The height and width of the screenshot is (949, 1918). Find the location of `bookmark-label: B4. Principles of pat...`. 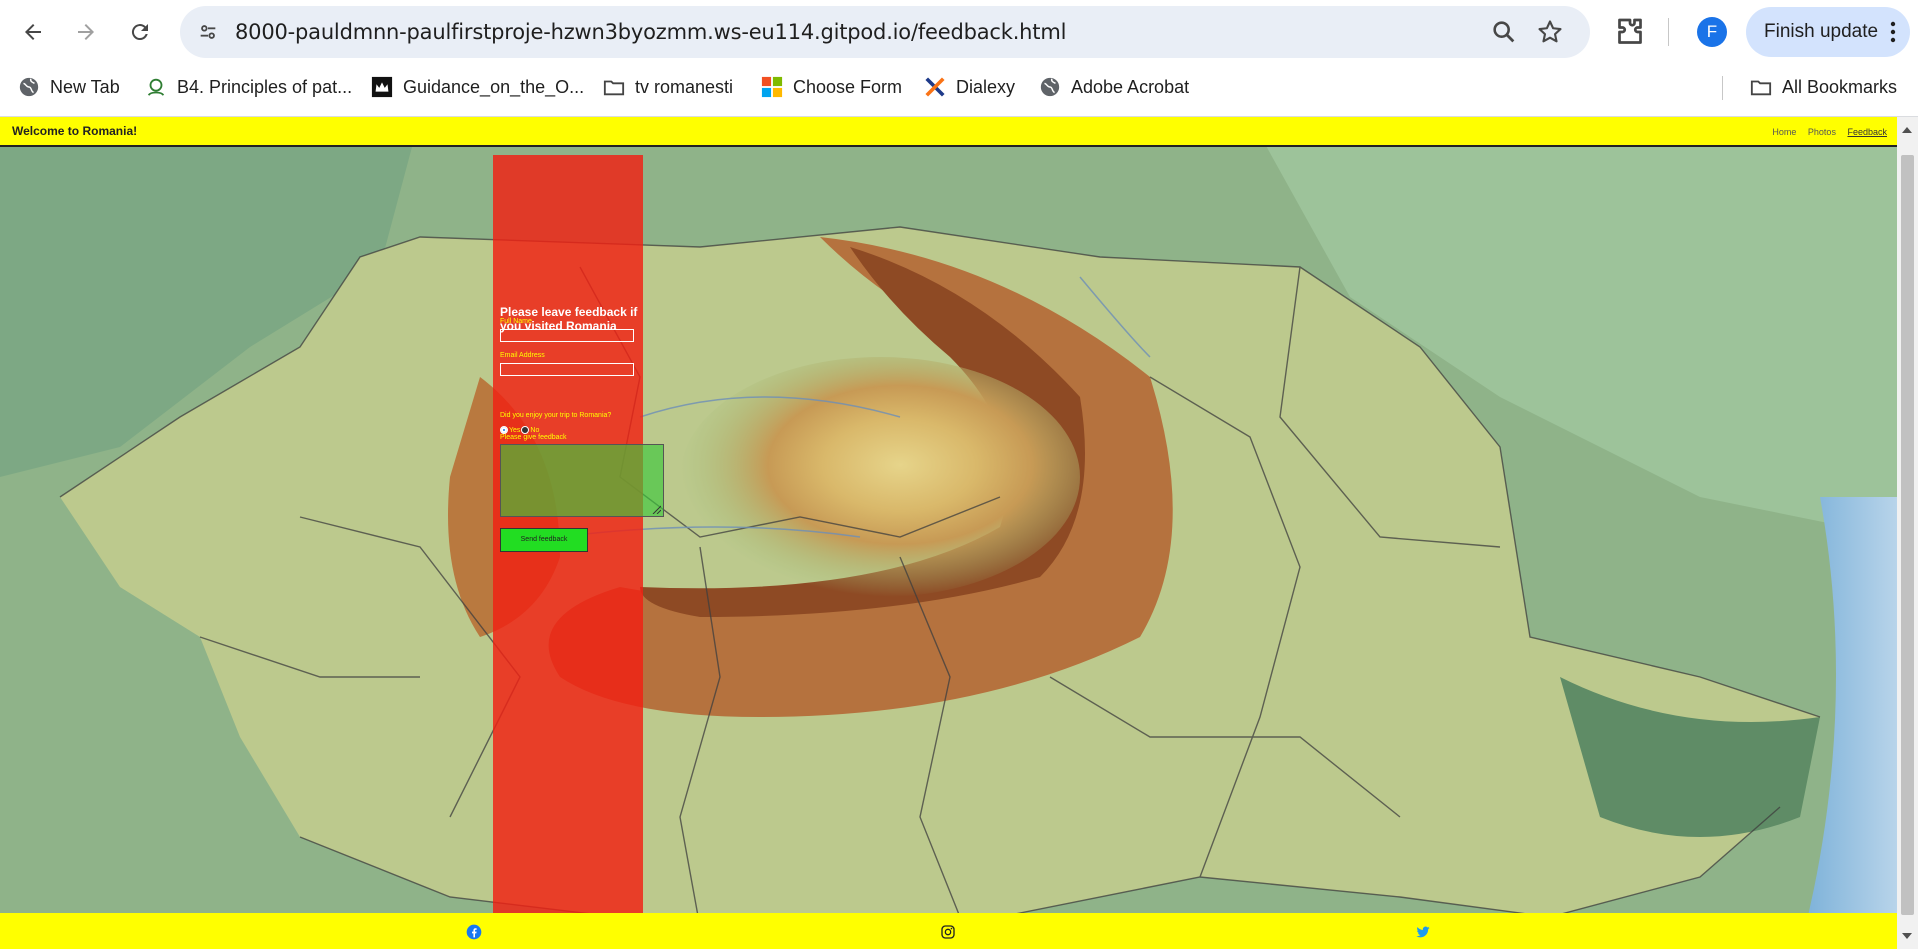

bookmark-label: B4. Principles of pat... is located at coordinates (265, 86).